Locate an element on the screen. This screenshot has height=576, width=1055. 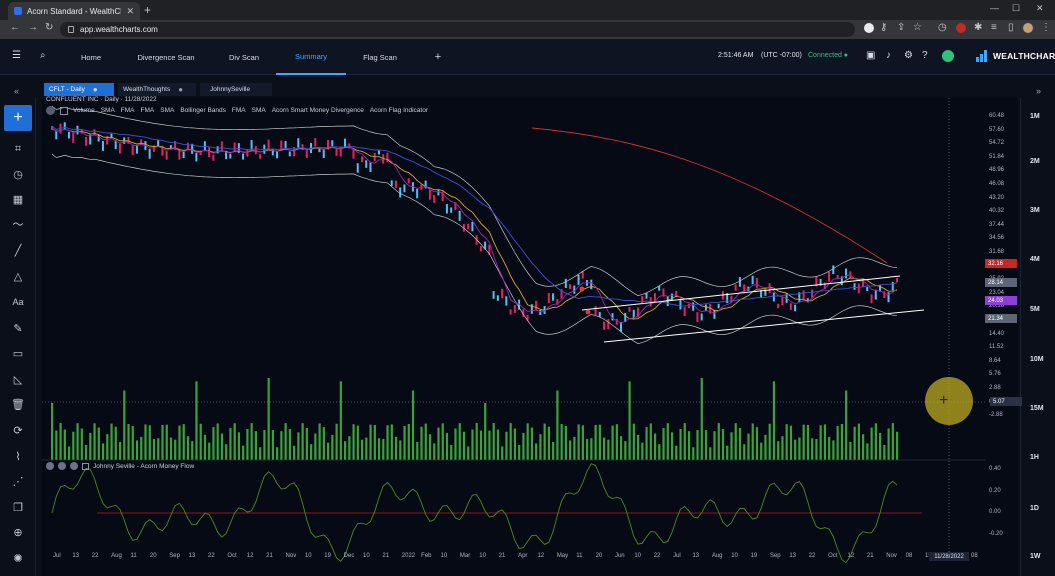
pencil-icon: ✎ is located at coordinates (18, 328).